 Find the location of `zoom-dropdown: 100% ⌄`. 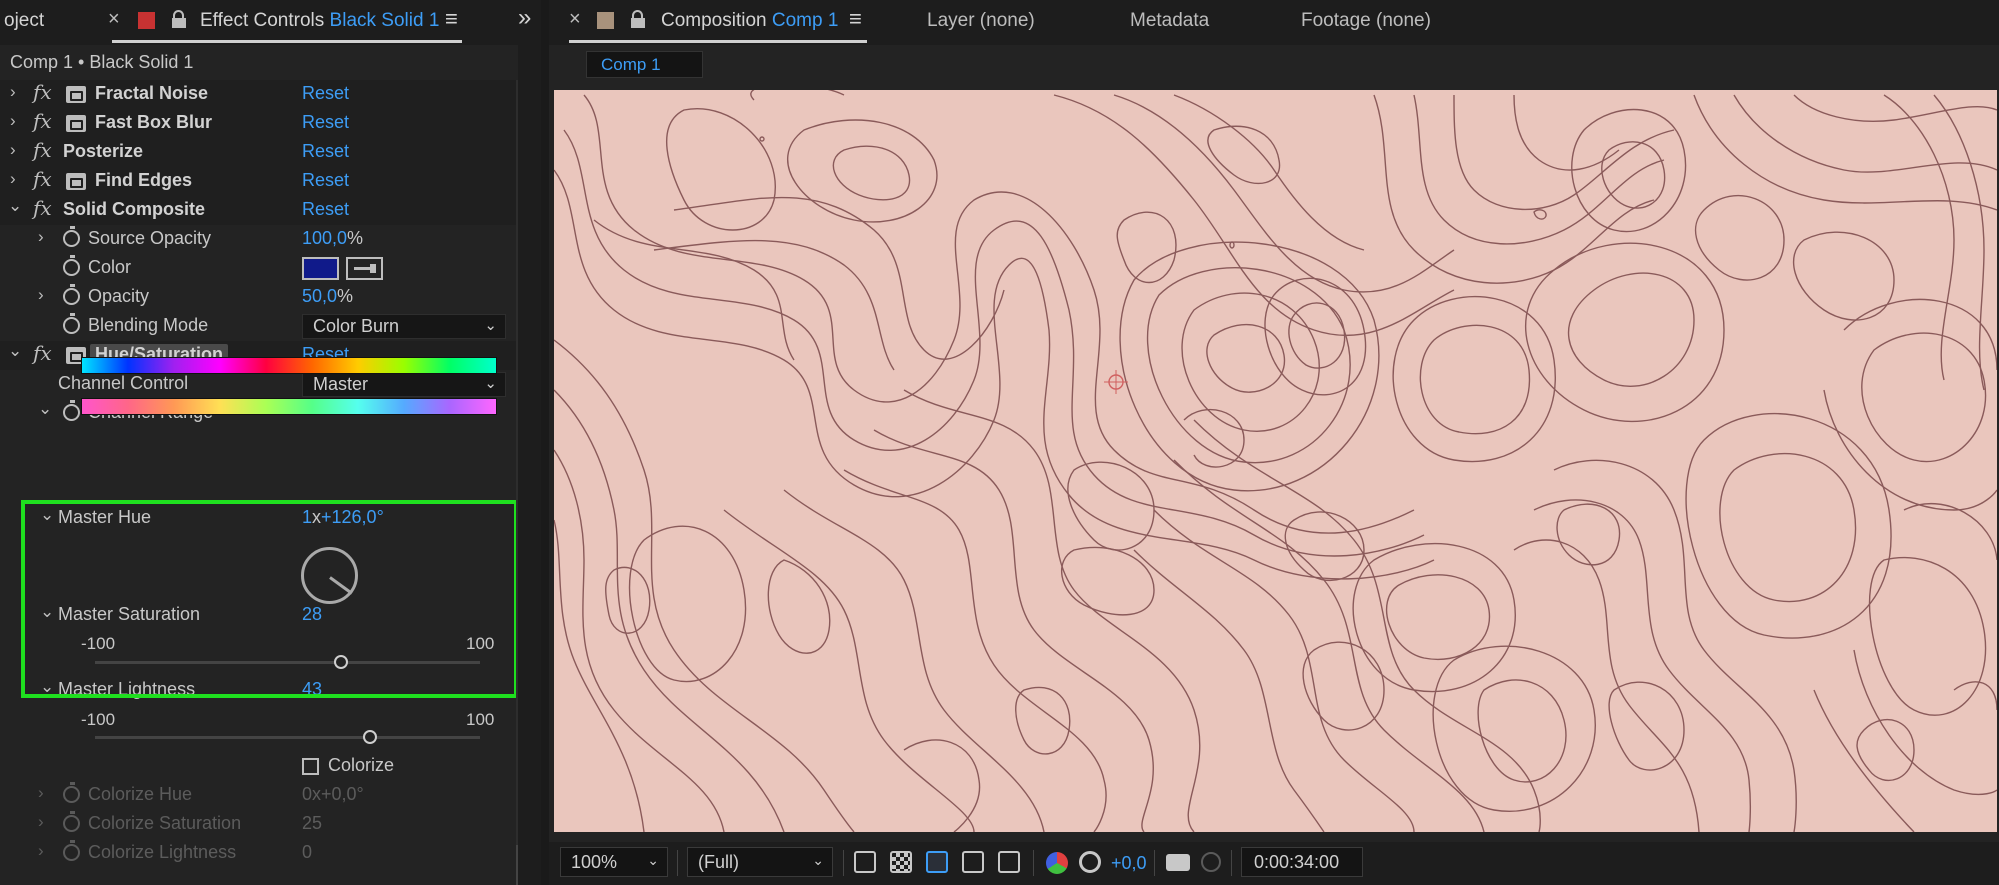

zoom-dropdown: 100% ⌄ is located at coordinates (614, 862).